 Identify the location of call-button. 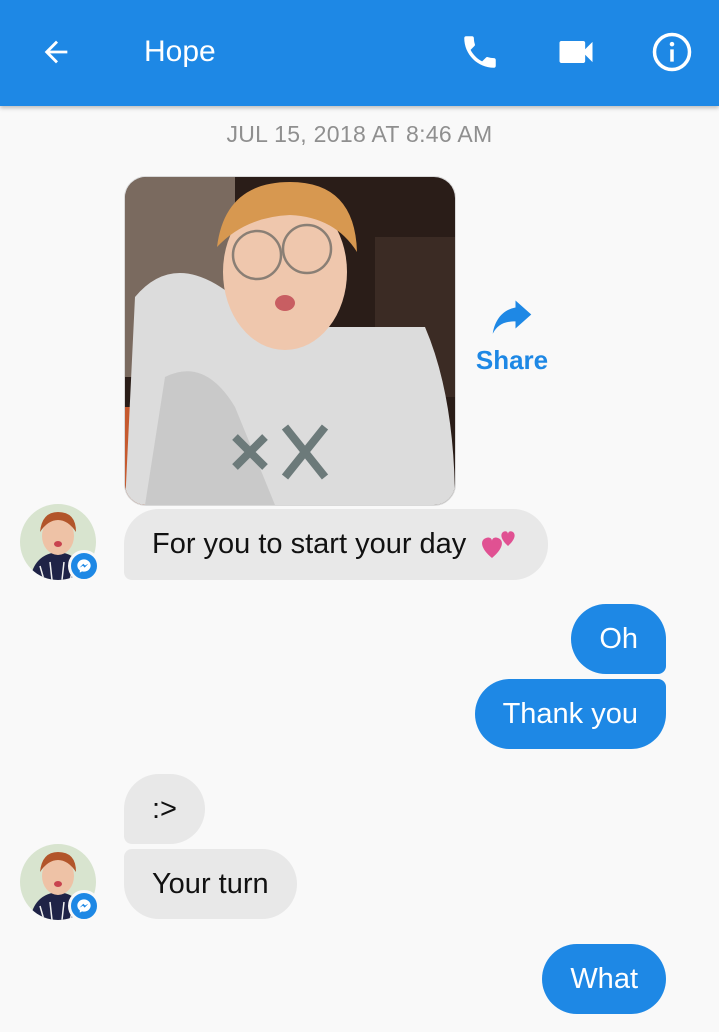
(480, 52).